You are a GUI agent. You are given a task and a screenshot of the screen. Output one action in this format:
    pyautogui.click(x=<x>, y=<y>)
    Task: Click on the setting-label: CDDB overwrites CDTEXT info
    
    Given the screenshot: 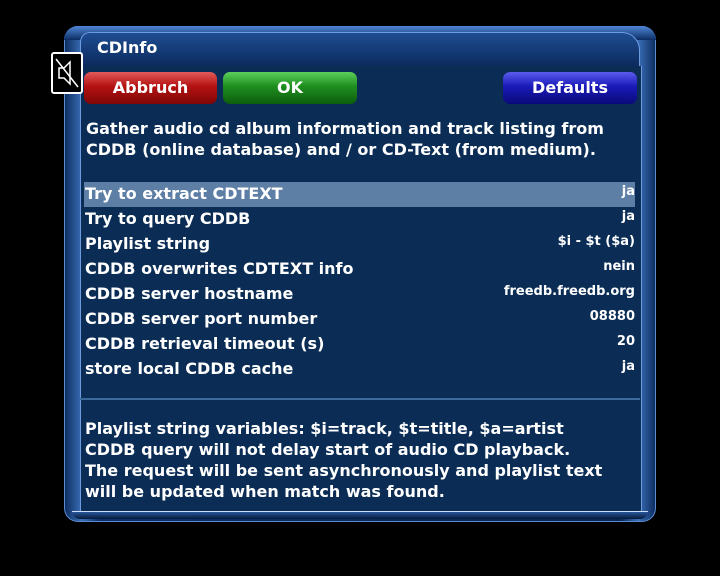 What is the action you would take?
    pyautogui.click(x=219, y=268)
    